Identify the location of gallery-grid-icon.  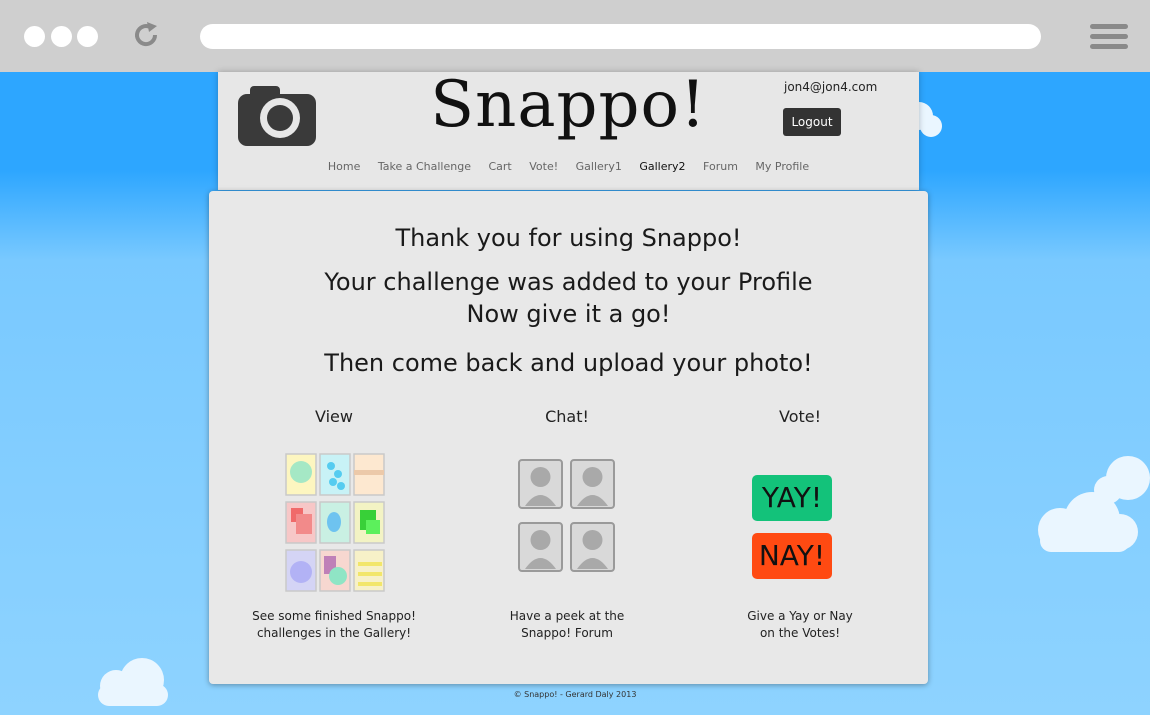
(334, 521).